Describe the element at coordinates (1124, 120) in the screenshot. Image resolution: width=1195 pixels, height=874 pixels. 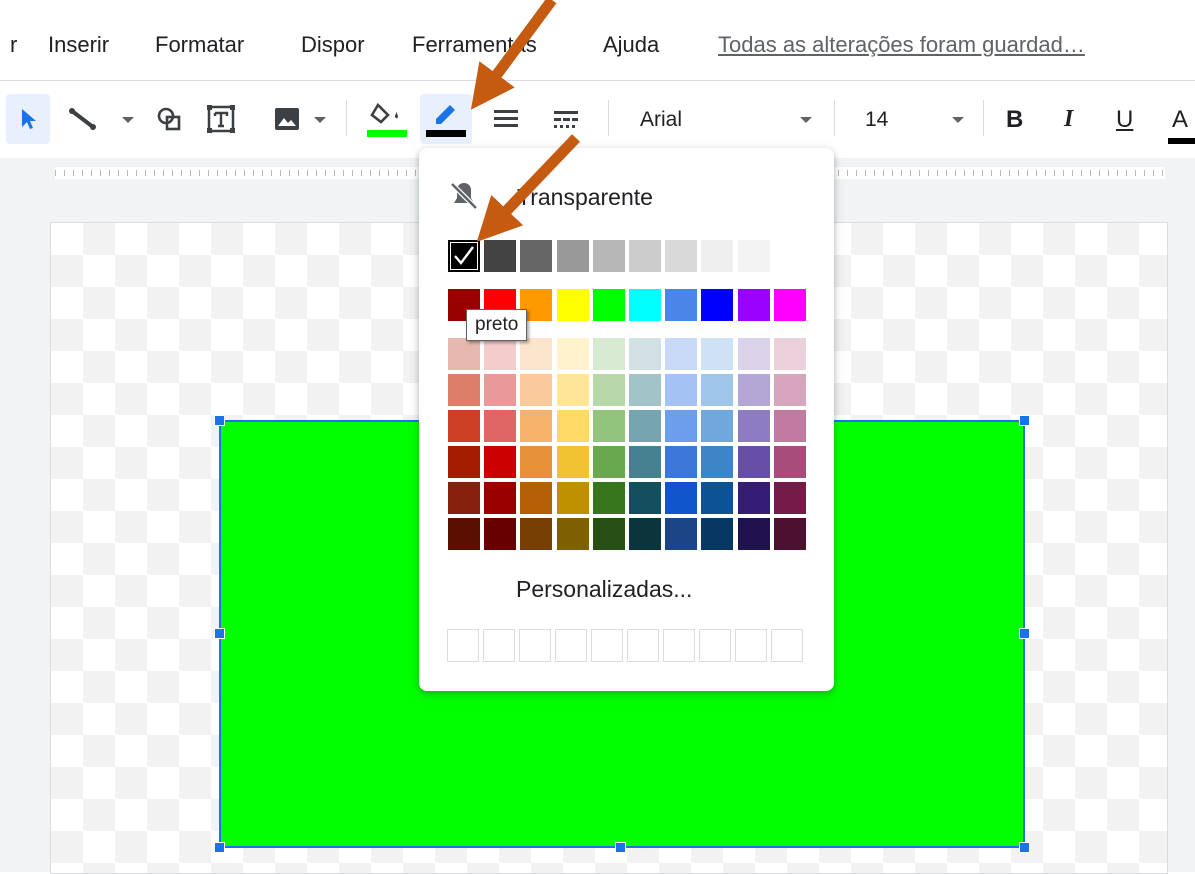
I see `underline-button: U` at that location.